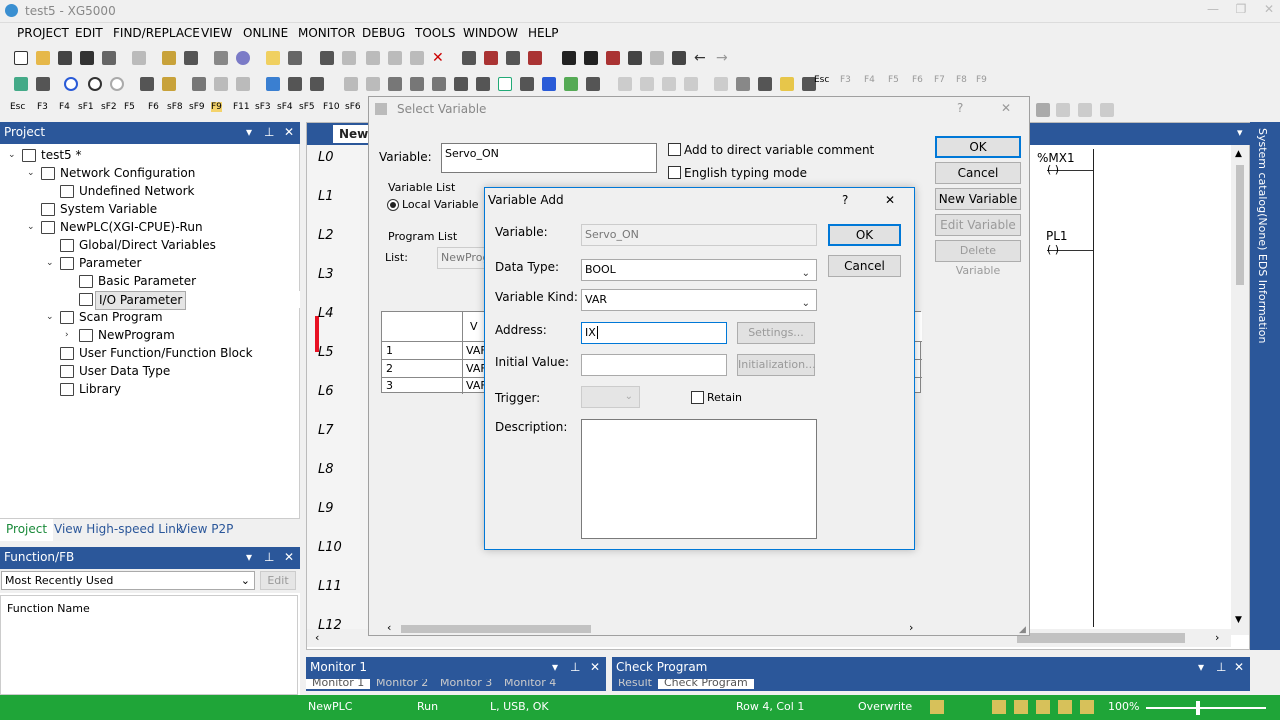  Describe the element at coordinates (373, 84) in the screenshot. I see `force-icon` at that location.